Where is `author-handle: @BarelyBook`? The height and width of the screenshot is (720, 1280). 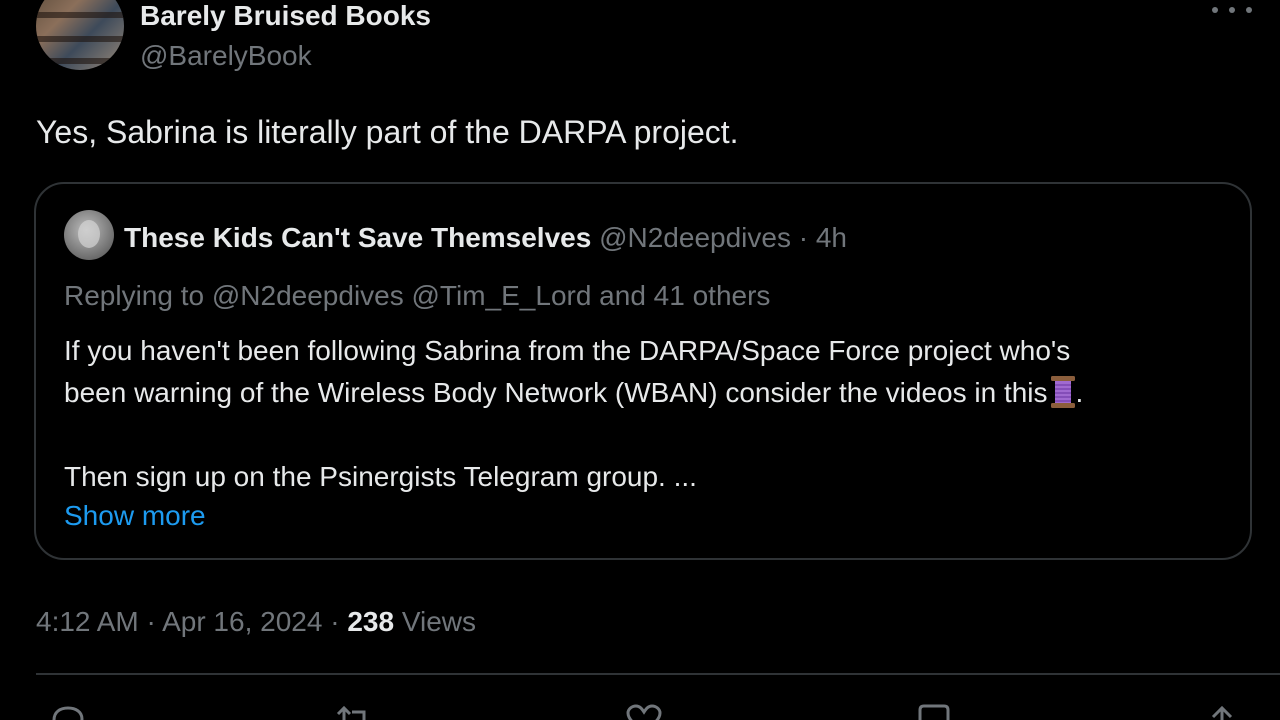 author-handle: @BarelyBook is located at coordinates (226, 56).